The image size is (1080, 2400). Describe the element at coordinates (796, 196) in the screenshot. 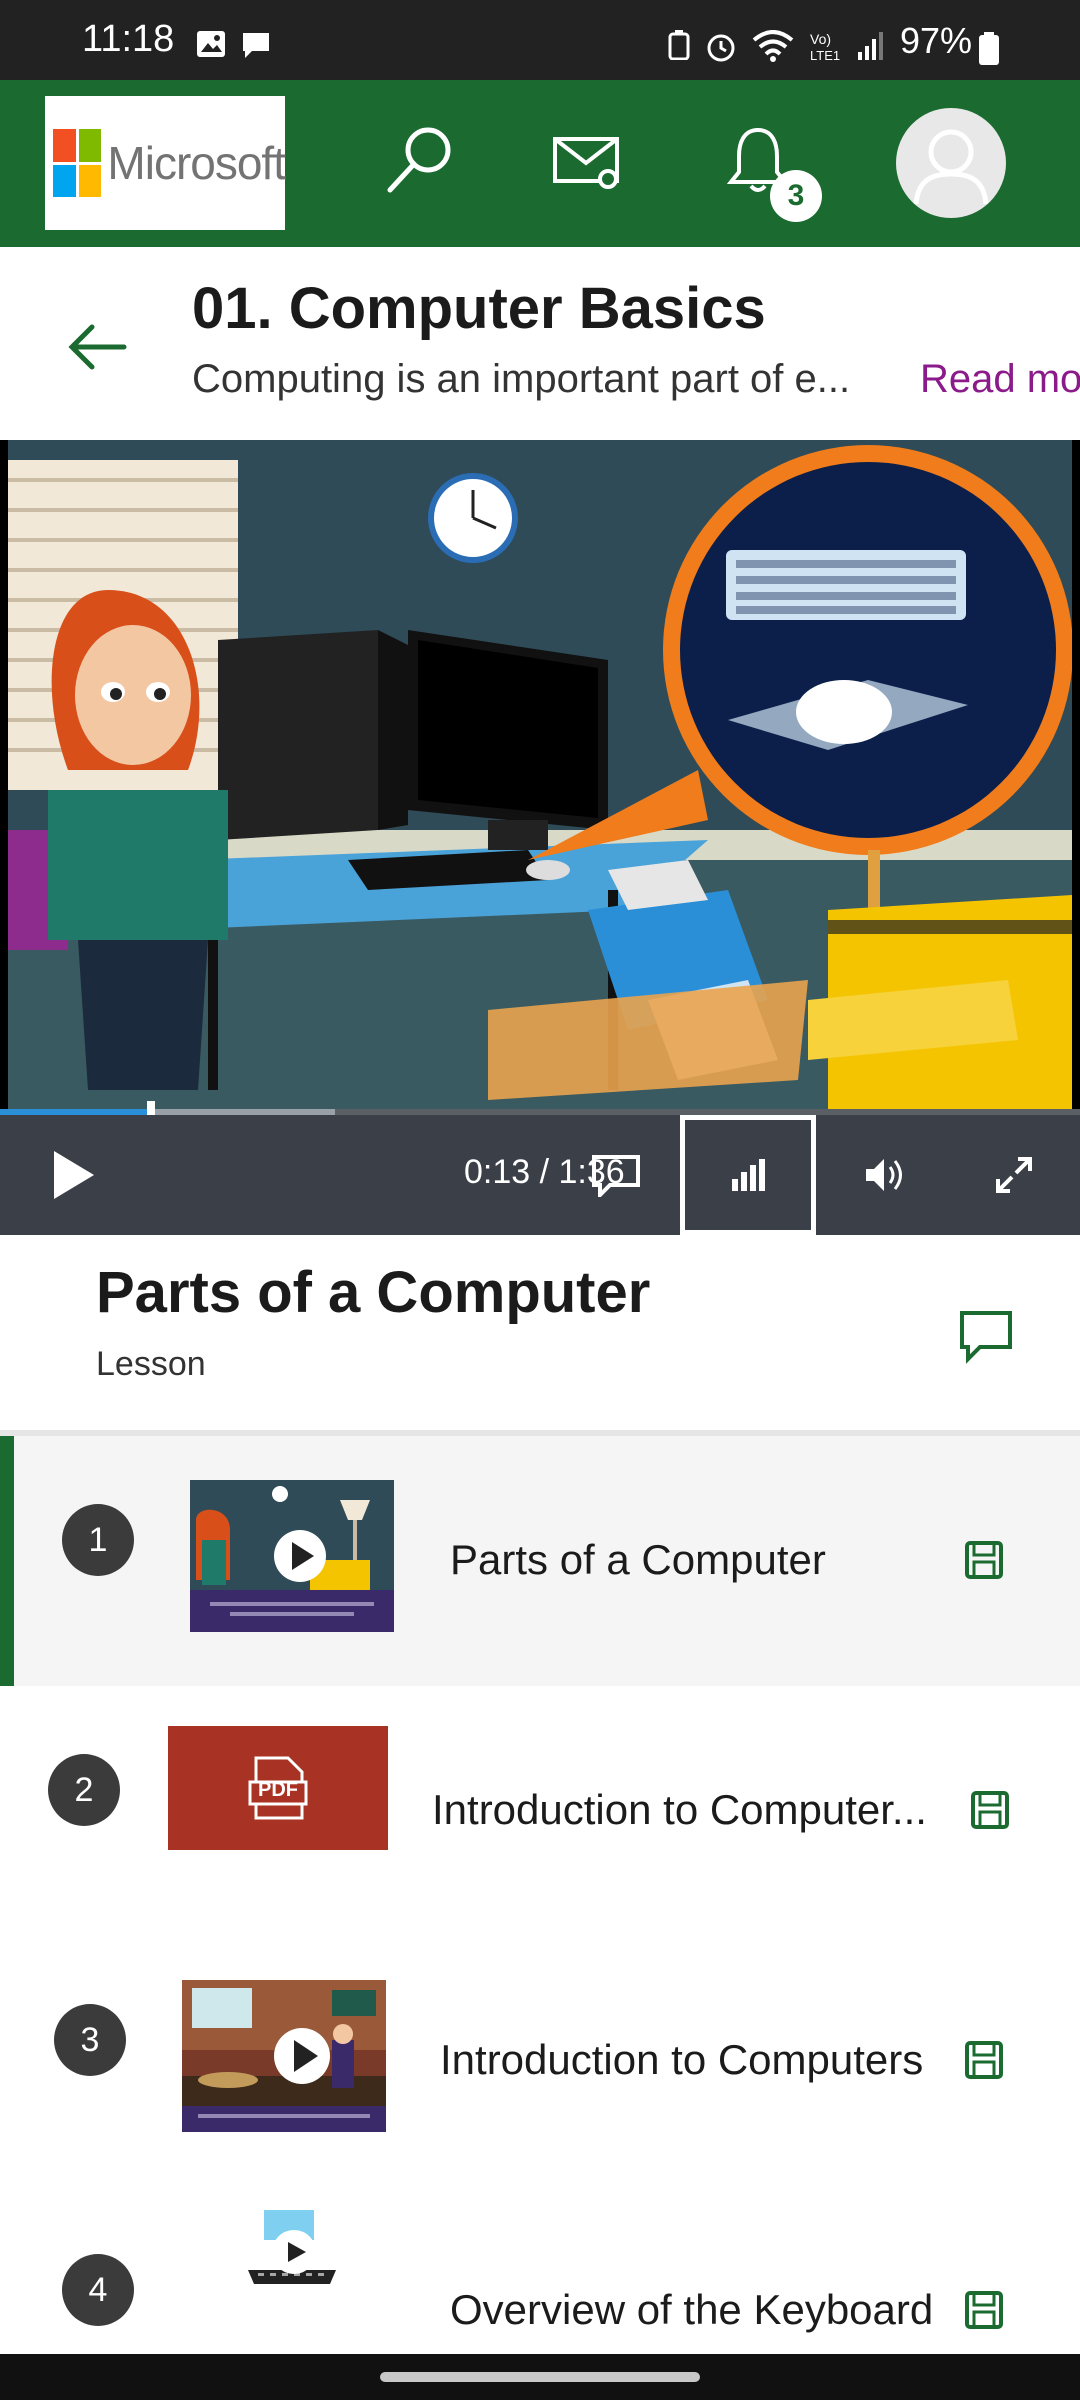

I see `notification-count-badge: 3` at that location.